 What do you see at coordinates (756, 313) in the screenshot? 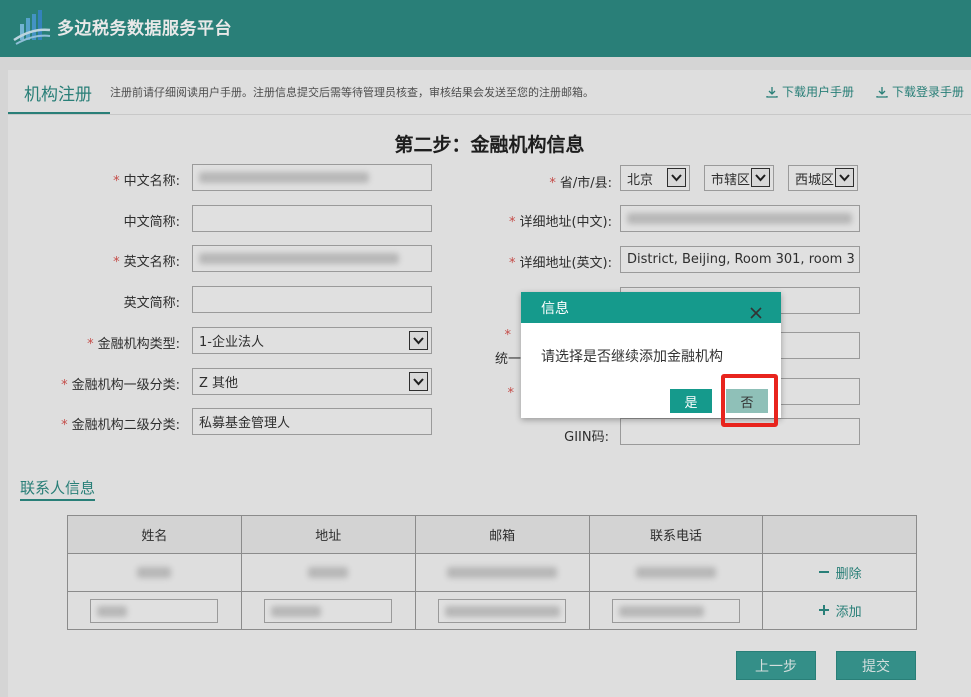
I see `close-icon` at bounding box center [756, 313].